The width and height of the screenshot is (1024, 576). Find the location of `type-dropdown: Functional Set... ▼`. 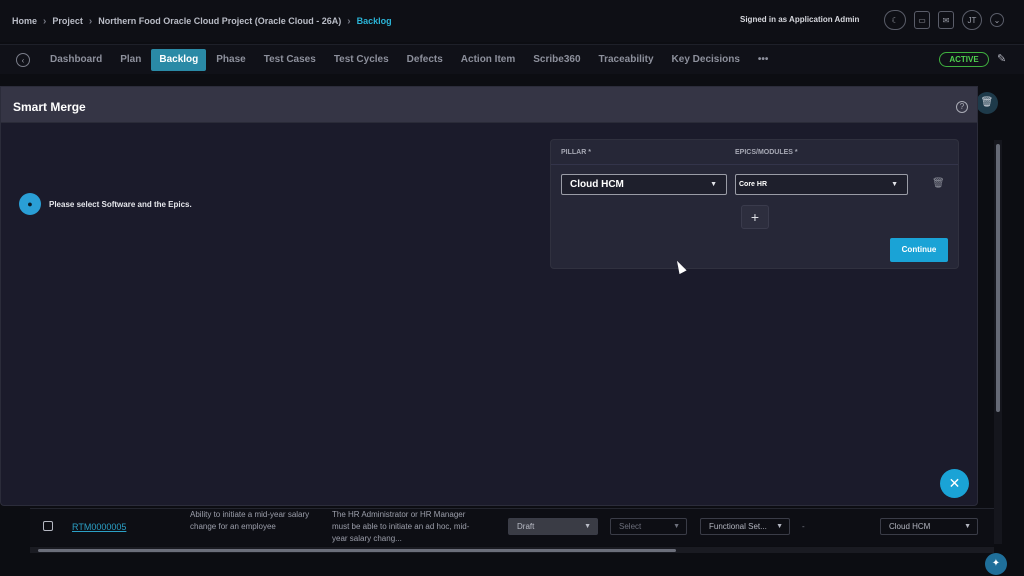

type-dropdown: Functional Set... ▼ is located at coordinates (745, 526).